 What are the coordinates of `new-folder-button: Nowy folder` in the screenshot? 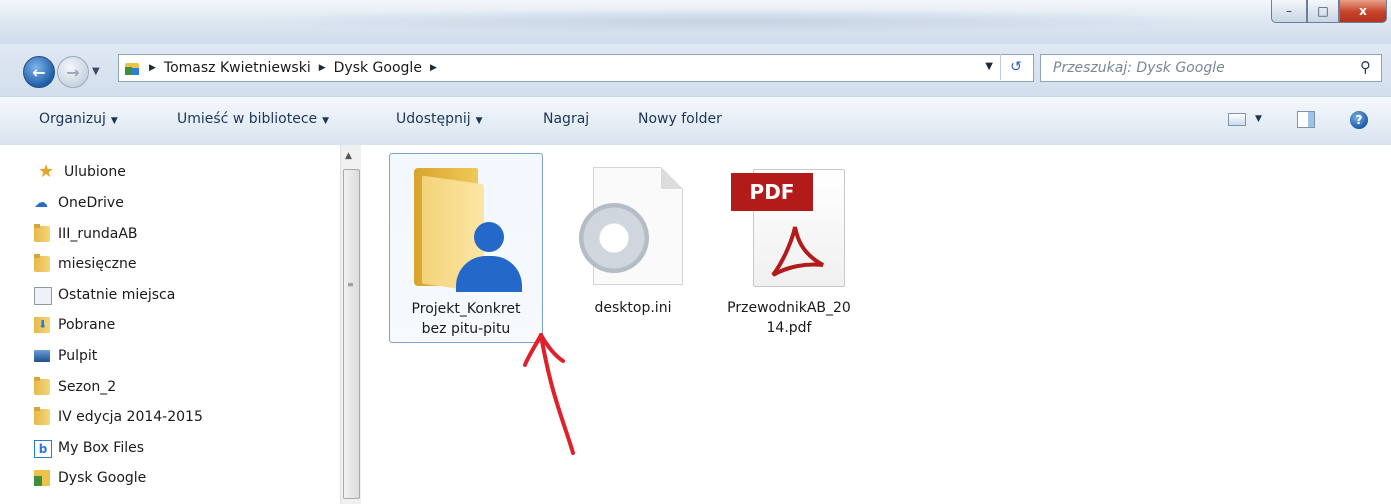 It's located at (680, 119).